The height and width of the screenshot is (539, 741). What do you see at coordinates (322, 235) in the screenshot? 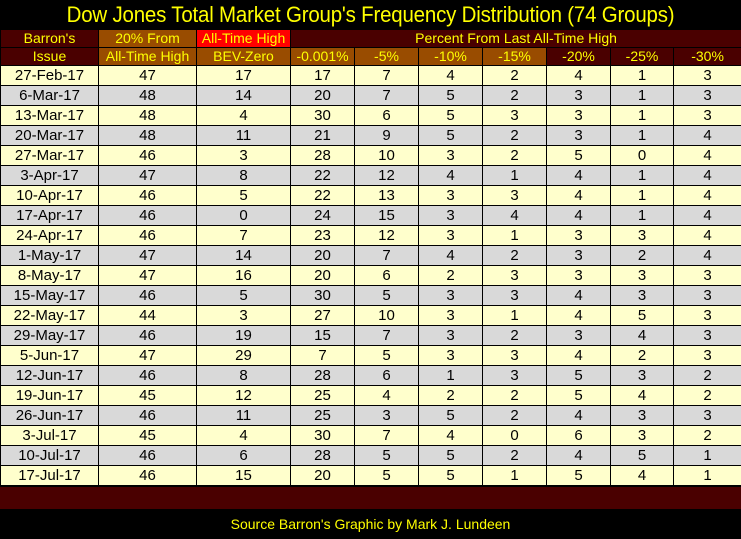
I see `count-cell: 23` at bounding box center [322, 235].